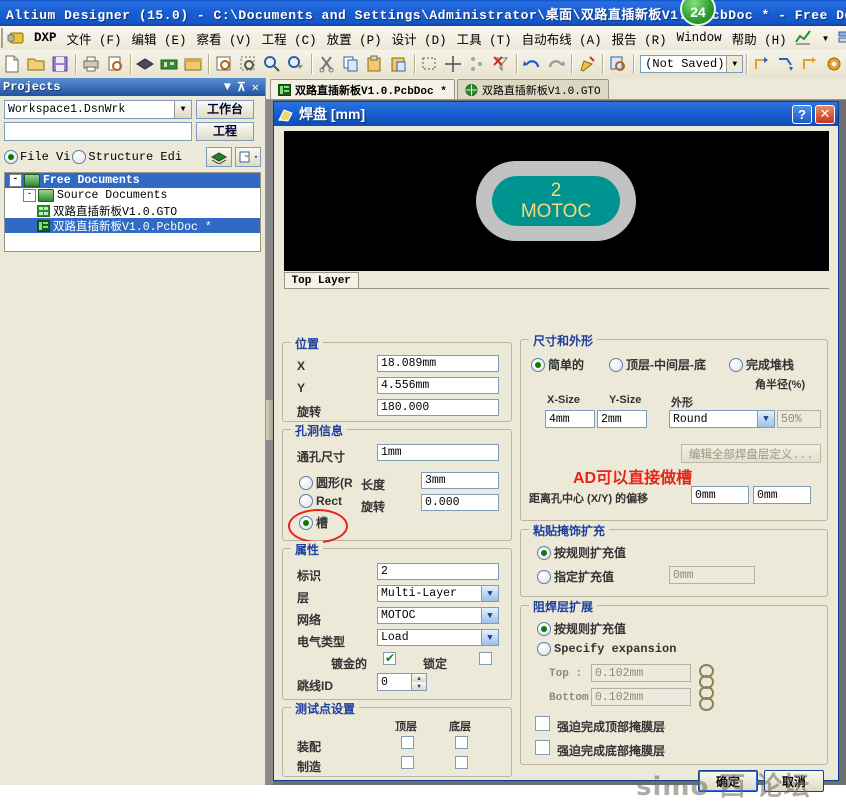  Describe the element at coordinates (438, 637) in the screenshot. I see `electrical-type-dropdown: Load ▼` at that location.